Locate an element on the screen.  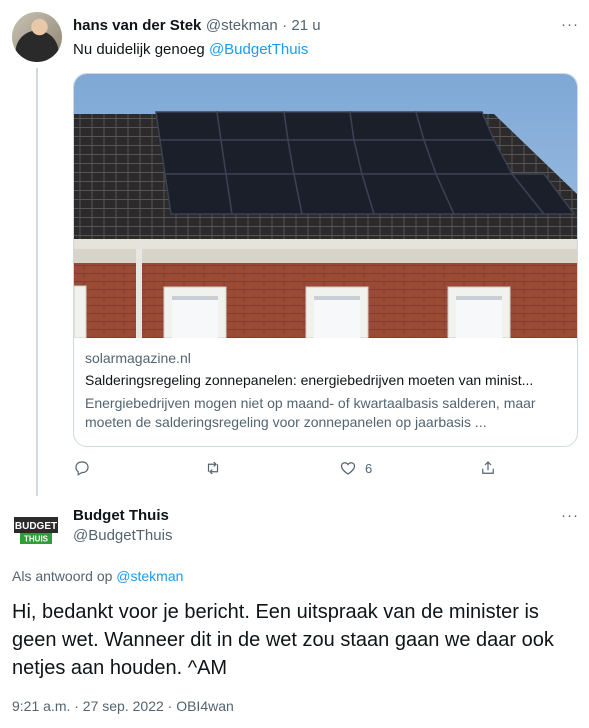
avatar-budgetthuis: BUDGET THUIS is located at coordinates (37, 532).